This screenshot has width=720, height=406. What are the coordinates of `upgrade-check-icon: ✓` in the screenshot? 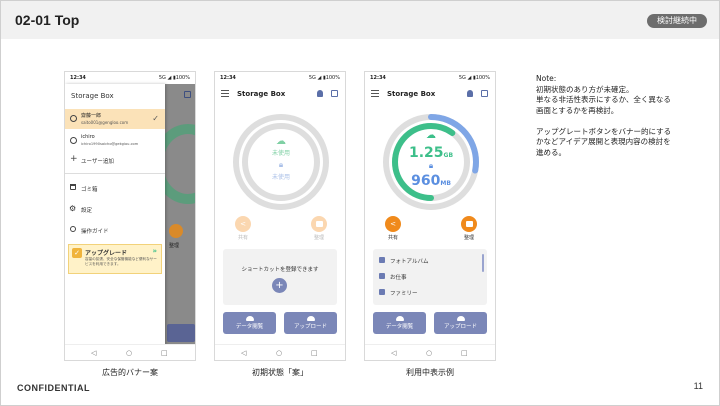 It's located at (77, 253).